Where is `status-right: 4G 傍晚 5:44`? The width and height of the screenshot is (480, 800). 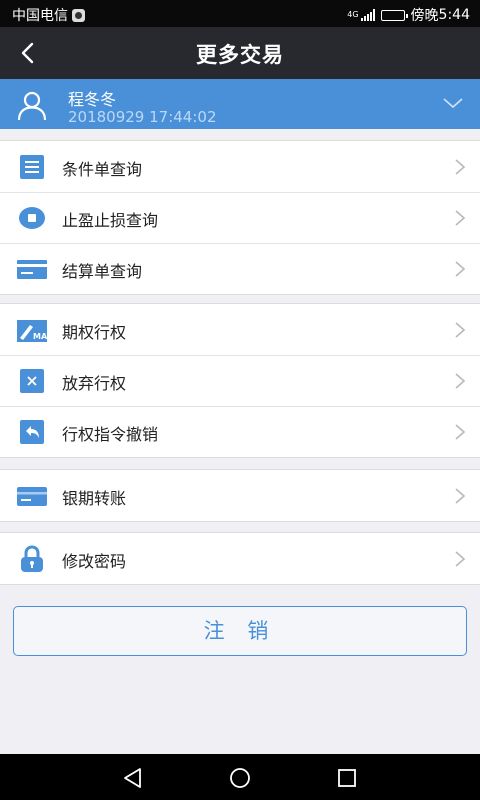 status-right: 4G 傍晚 5:44 is located at coordinates (408, 15).